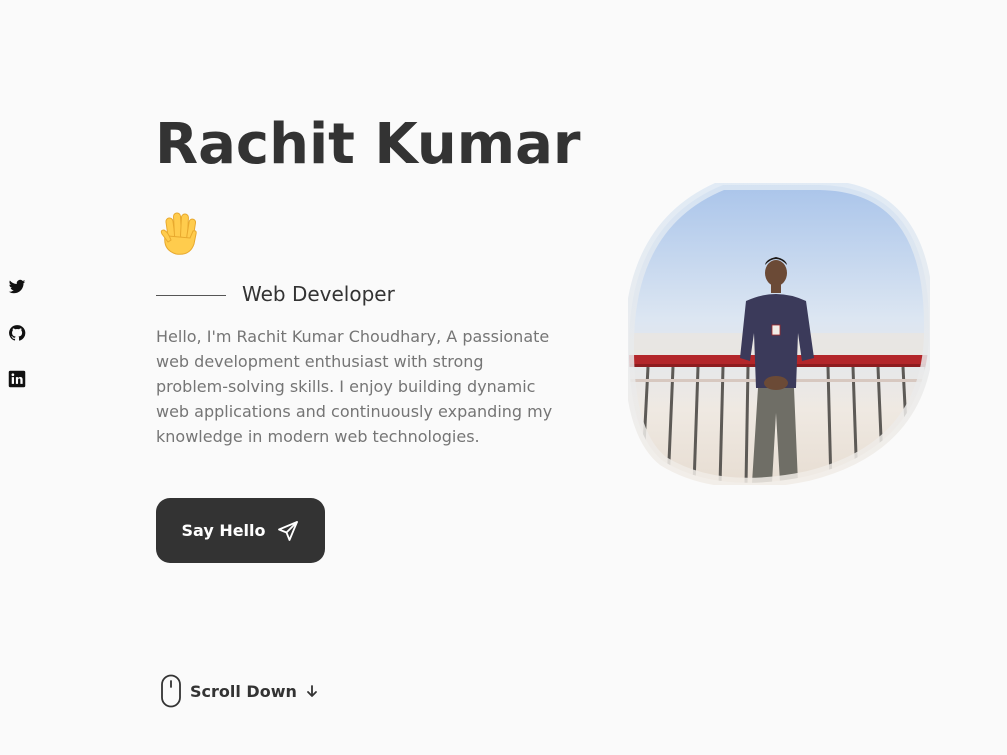  Describe the element at coordinates (287, 530) in the screenshot. I see `send-icon` at that location.